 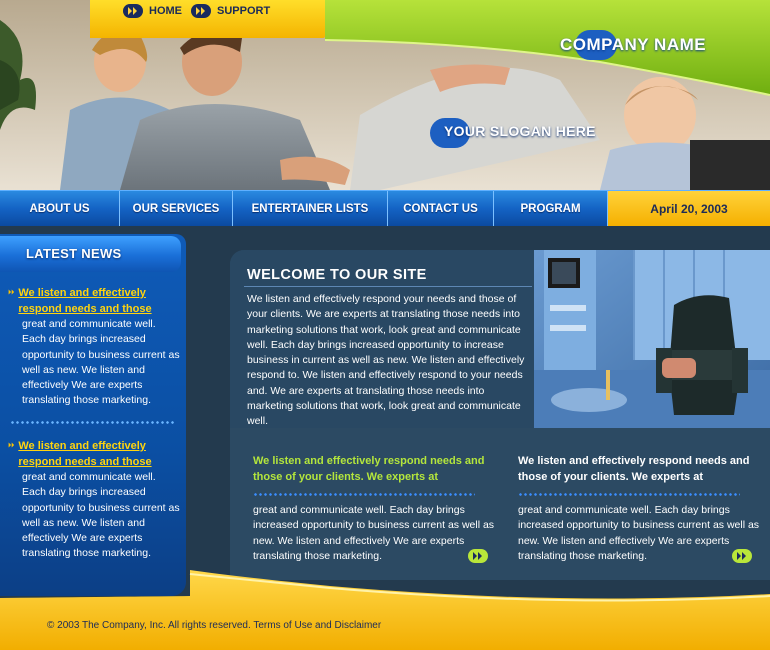 What do you see at coordinates (385, 610) in the screenshot?
I see `footer-band` at bounding box center [385, 610].